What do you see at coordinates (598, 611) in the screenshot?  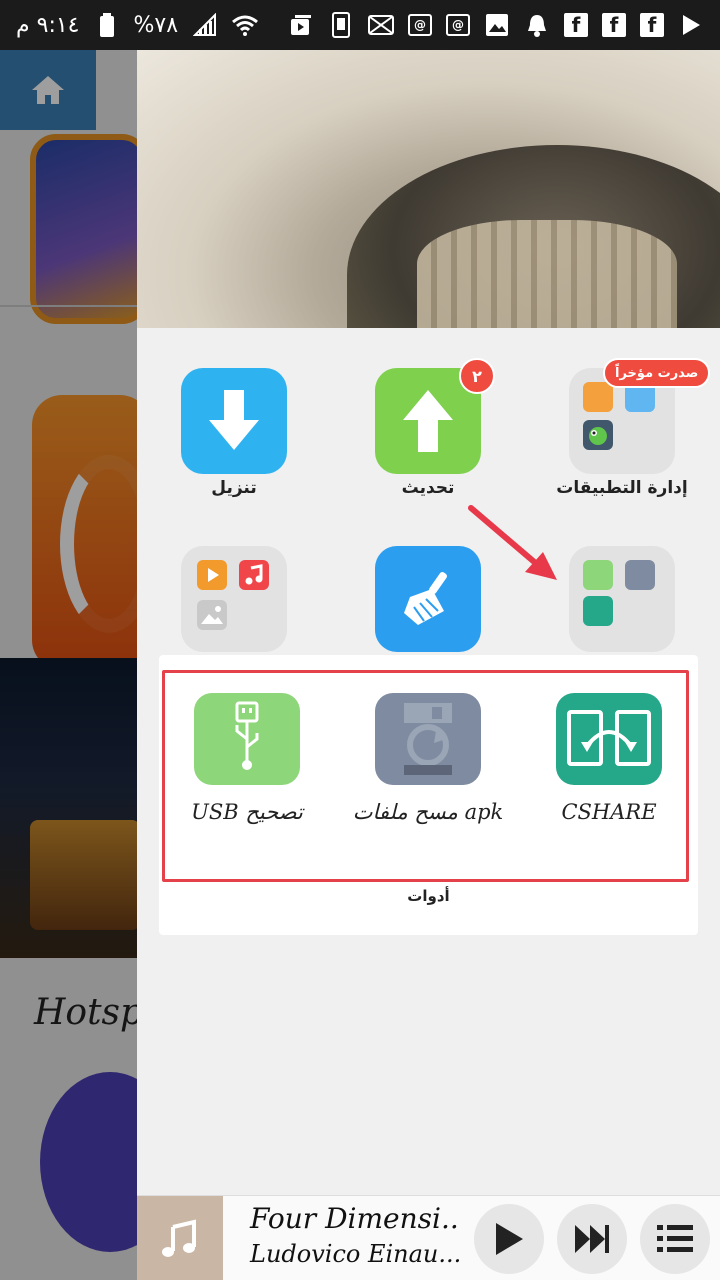 I see `cshare-mini-icon` at bounding box center [598, 611].